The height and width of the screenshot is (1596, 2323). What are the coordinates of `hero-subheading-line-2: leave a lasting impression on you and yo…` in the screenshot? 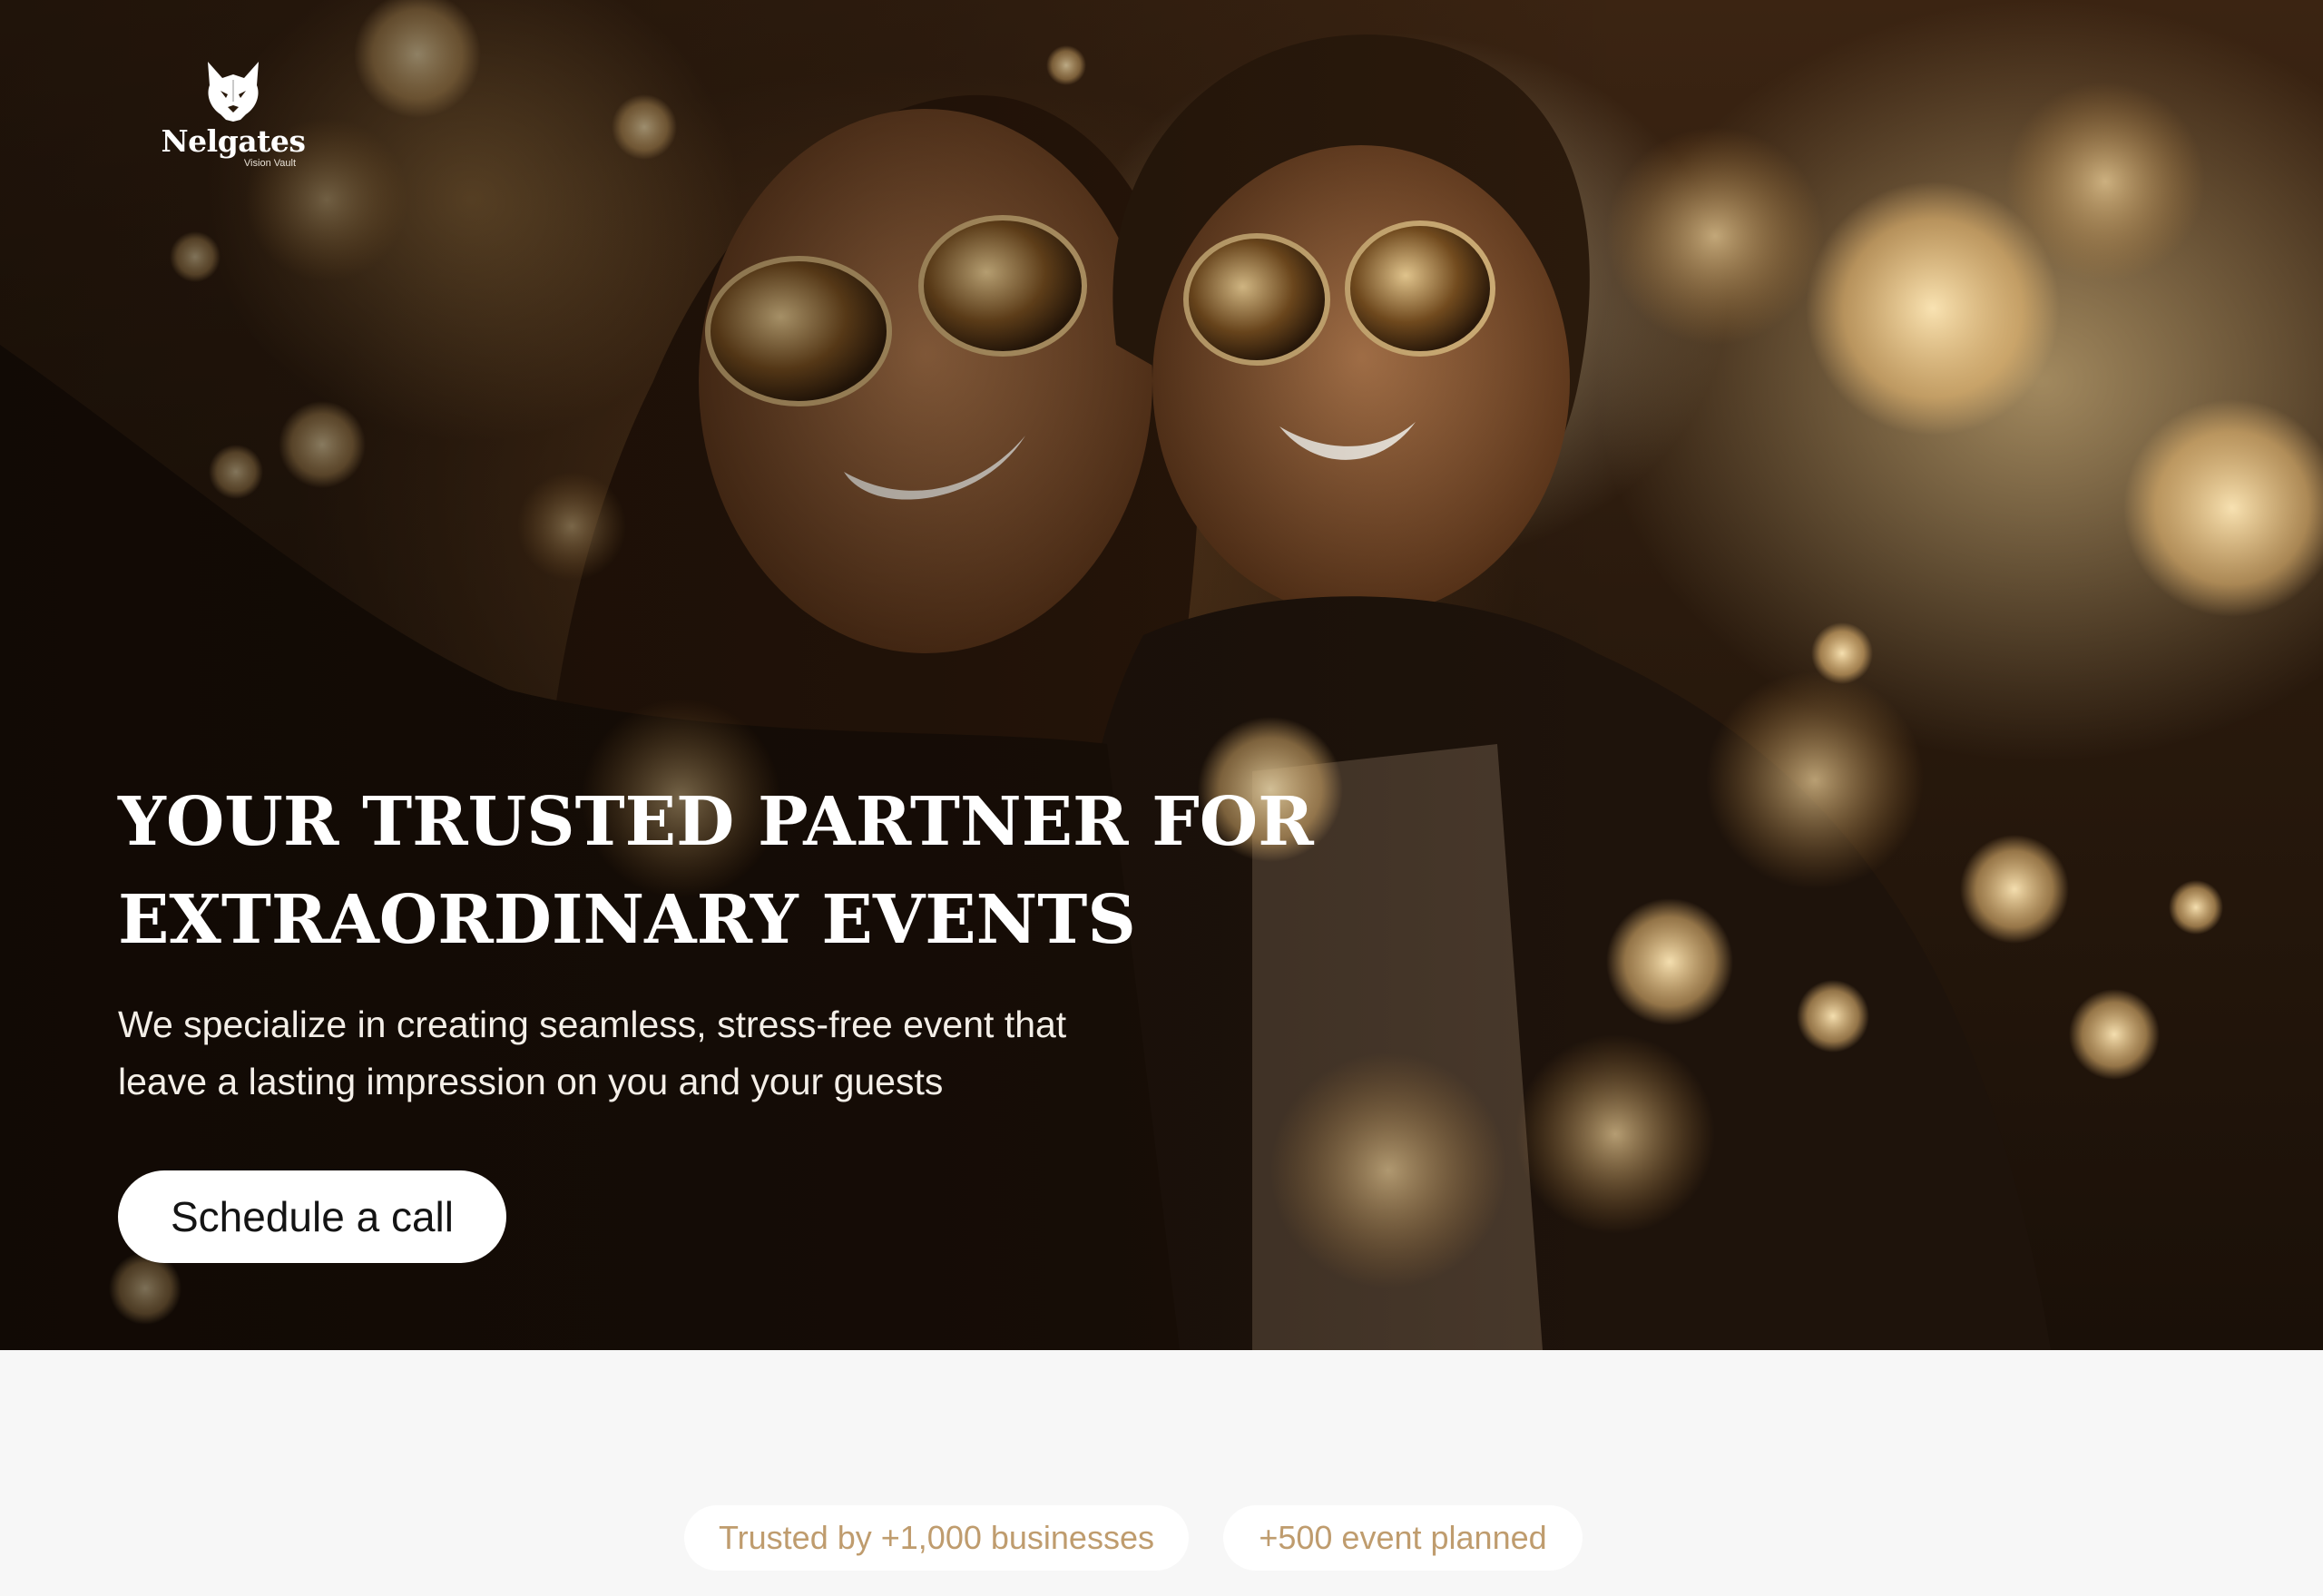 It's located at (531, 1081).